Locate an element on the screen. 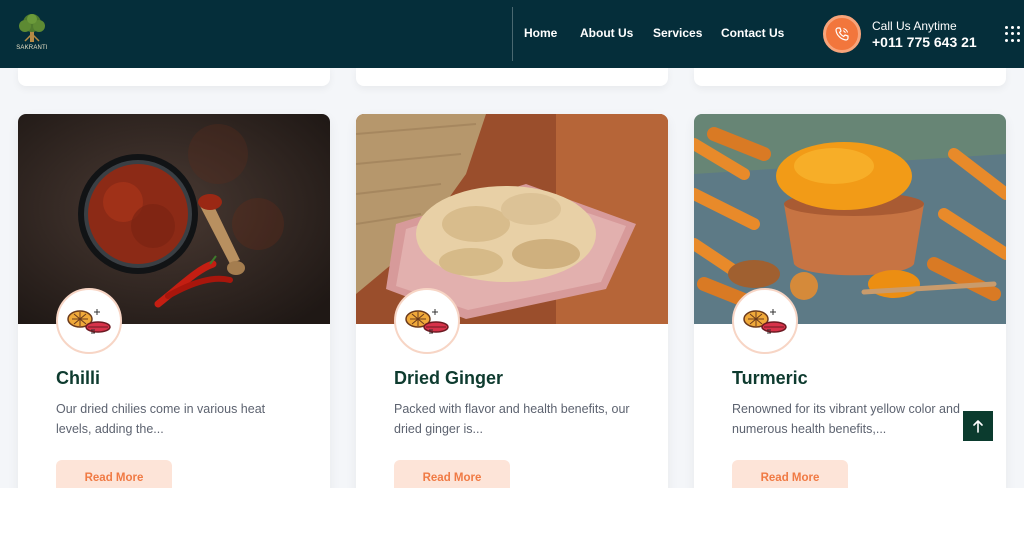 This screenshot has height=536, width=1024. call-label: Call Us Anytime is located at coordinates (914, 26).